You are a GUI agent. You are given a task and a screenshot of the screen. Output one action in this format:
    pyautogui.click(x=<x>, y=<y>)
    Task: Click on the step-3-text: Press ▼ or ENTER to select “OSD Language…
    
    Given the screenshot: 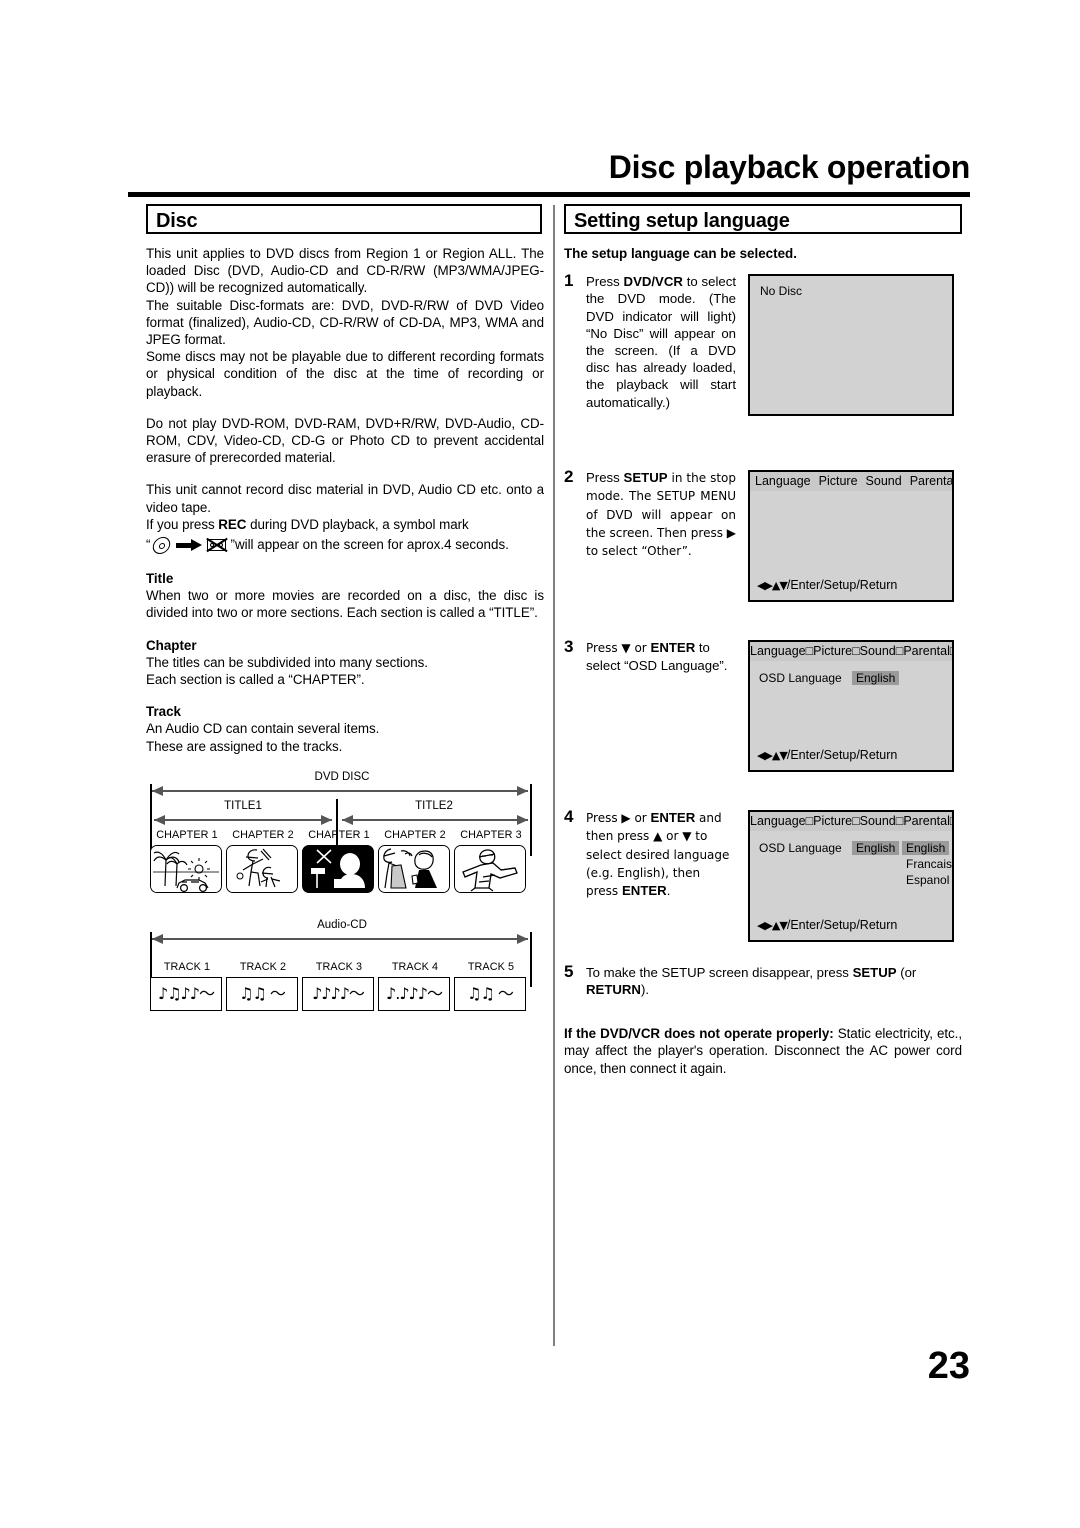 What is the action you would take?
    pyautogui.click(x=657, y=657)
    